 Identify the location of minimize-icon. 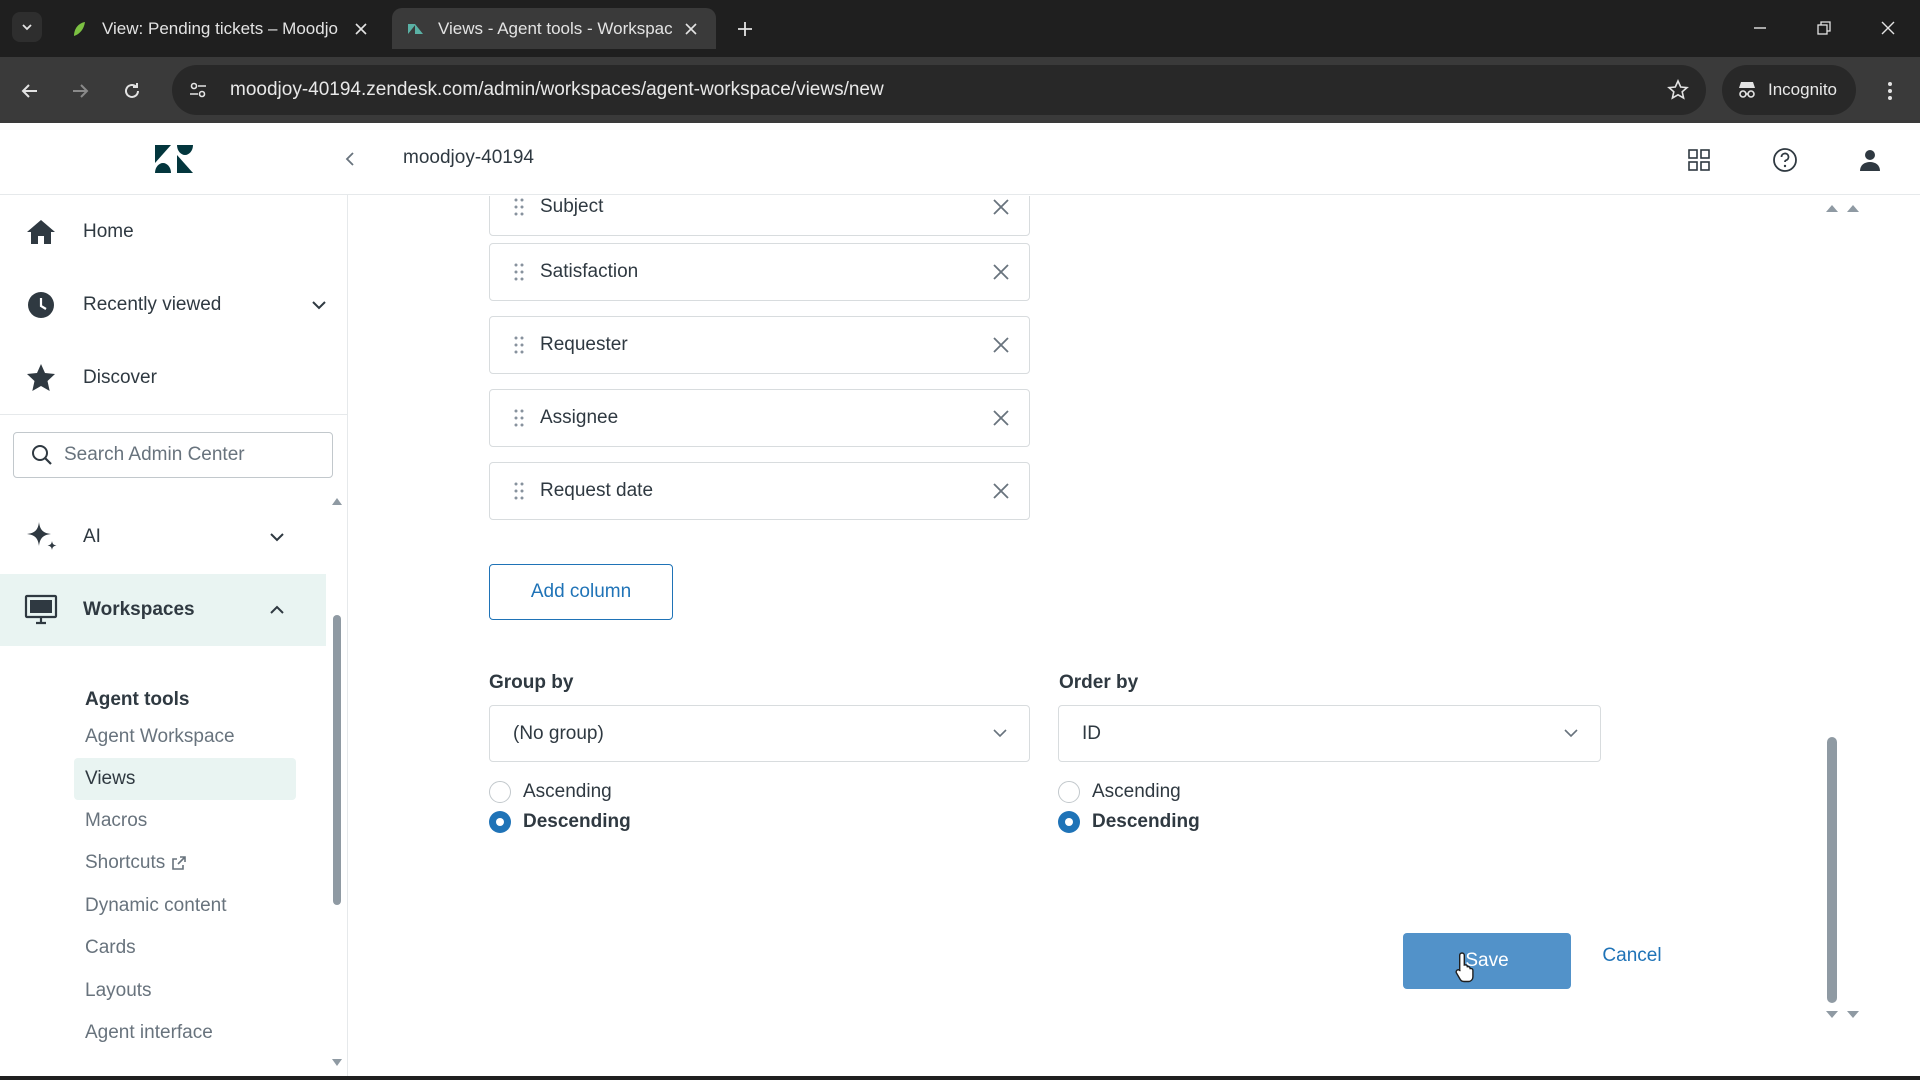
(1760, 28).